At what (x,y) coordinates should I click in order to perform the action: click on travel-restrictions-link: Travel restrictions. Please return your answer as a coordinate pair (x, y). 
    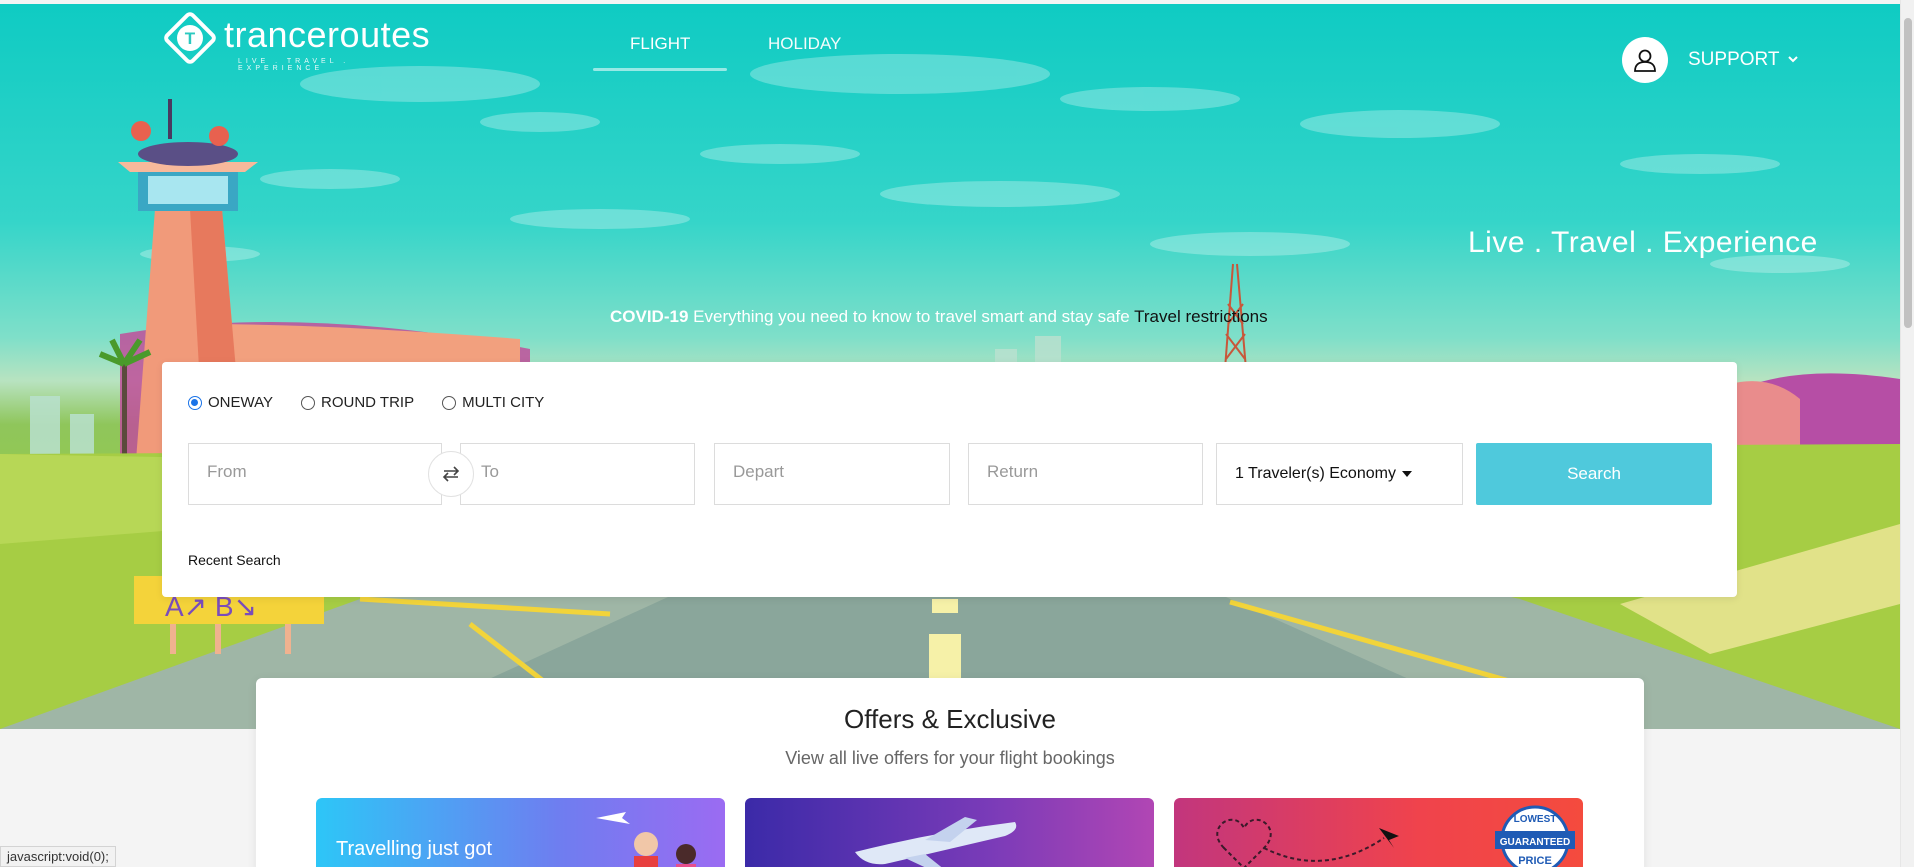
    Looking at the image, I should click on (1201, 316).